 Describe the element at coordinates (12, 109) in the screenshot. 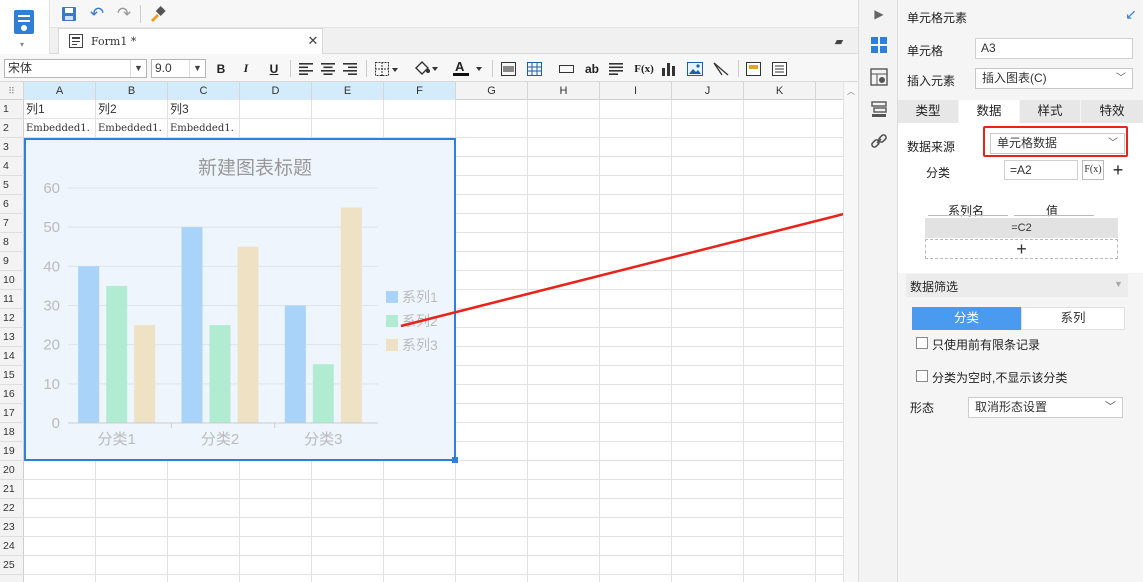

I see `row-header-1: 1` at that location.